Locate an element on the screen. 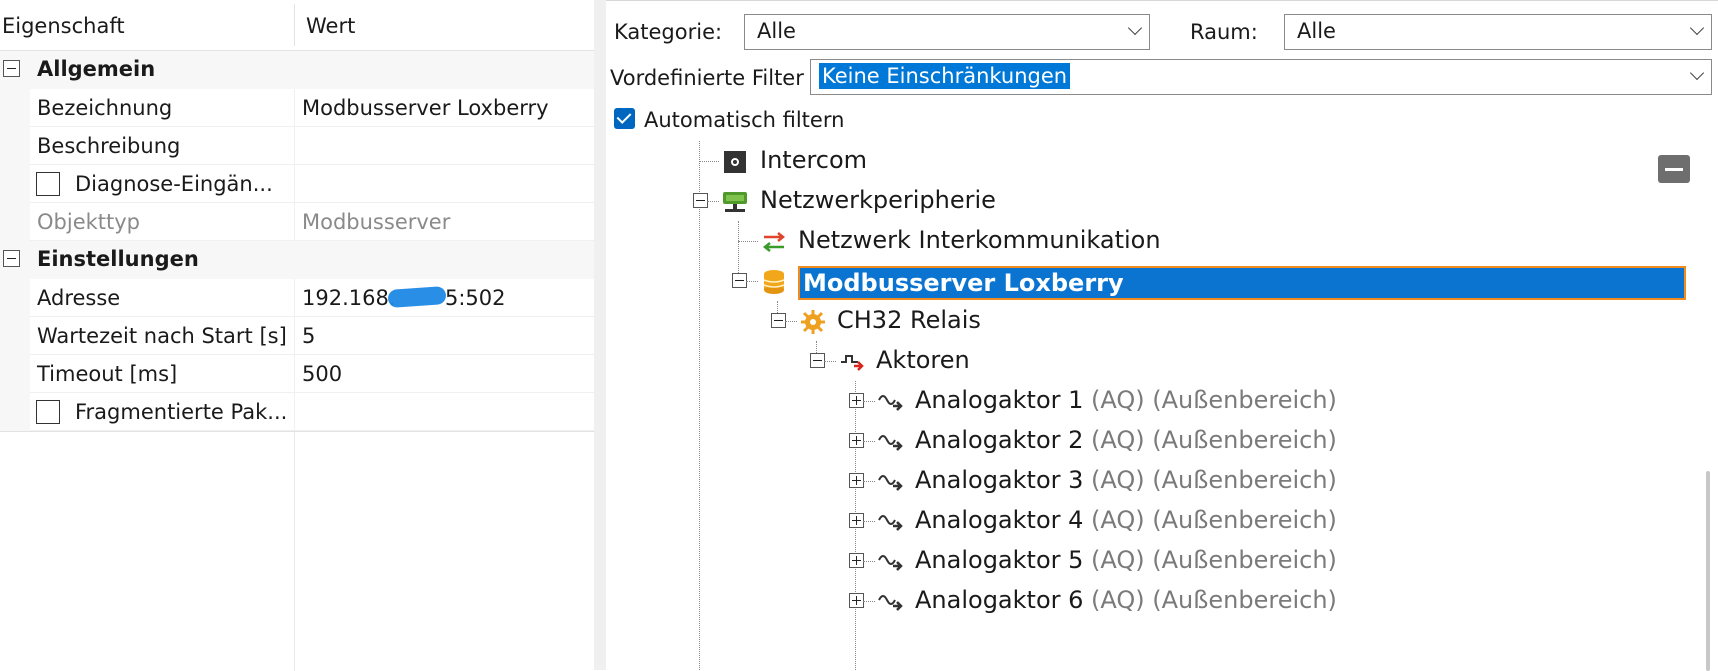  row-timeout: Timeout [ms] 500 is located at coordinates (297, 374).